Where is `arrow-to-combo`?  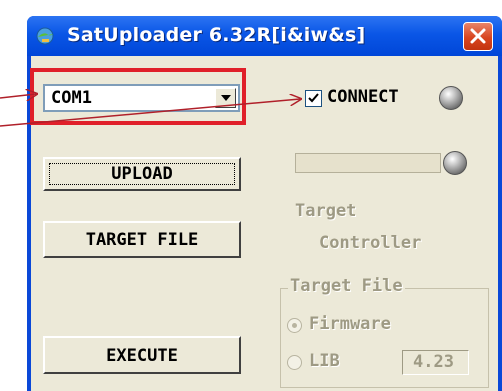 arrow-to-combo is located at coordinates (18, 96).